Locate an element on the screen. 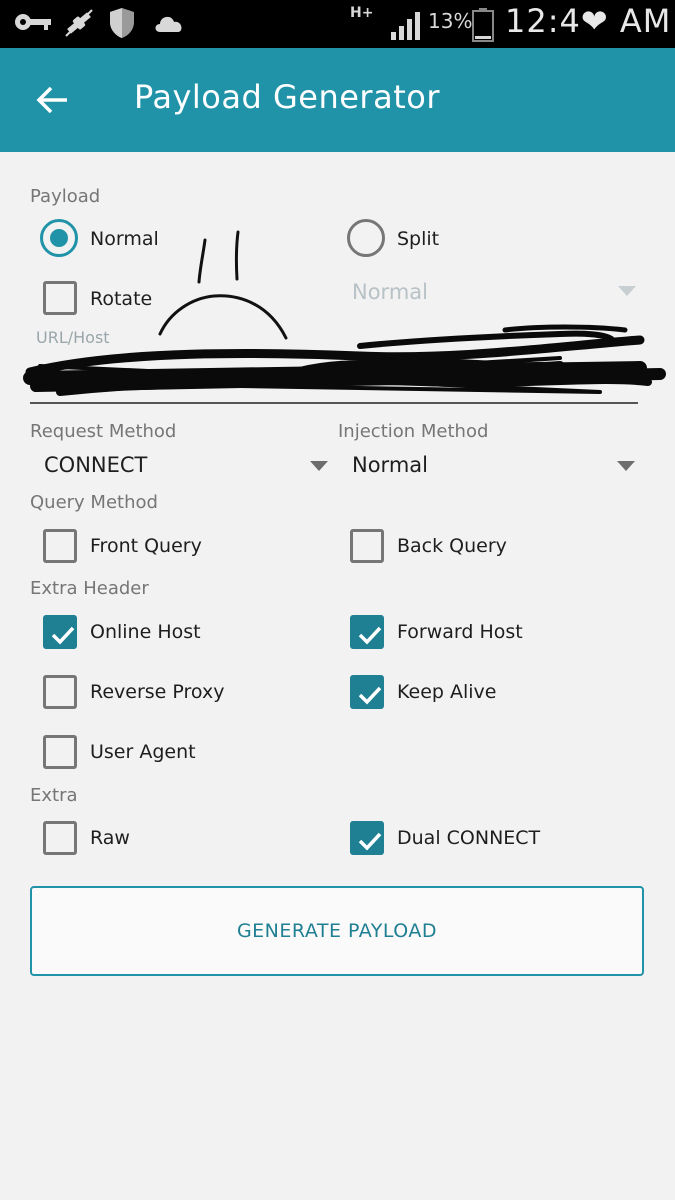 The image size is (675, 1200). handdrawn-overlay is located at coordinates (344, 313).